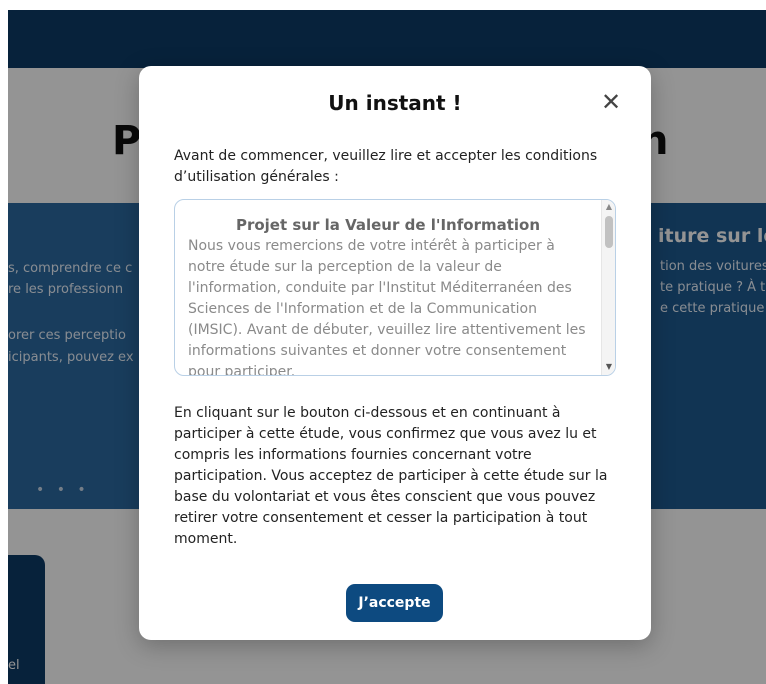  What do you see at coordinates (608, 287) in the screenshot?
I see `terms-scrollbar: ▲ ▼` at bounding box center [608, 287].